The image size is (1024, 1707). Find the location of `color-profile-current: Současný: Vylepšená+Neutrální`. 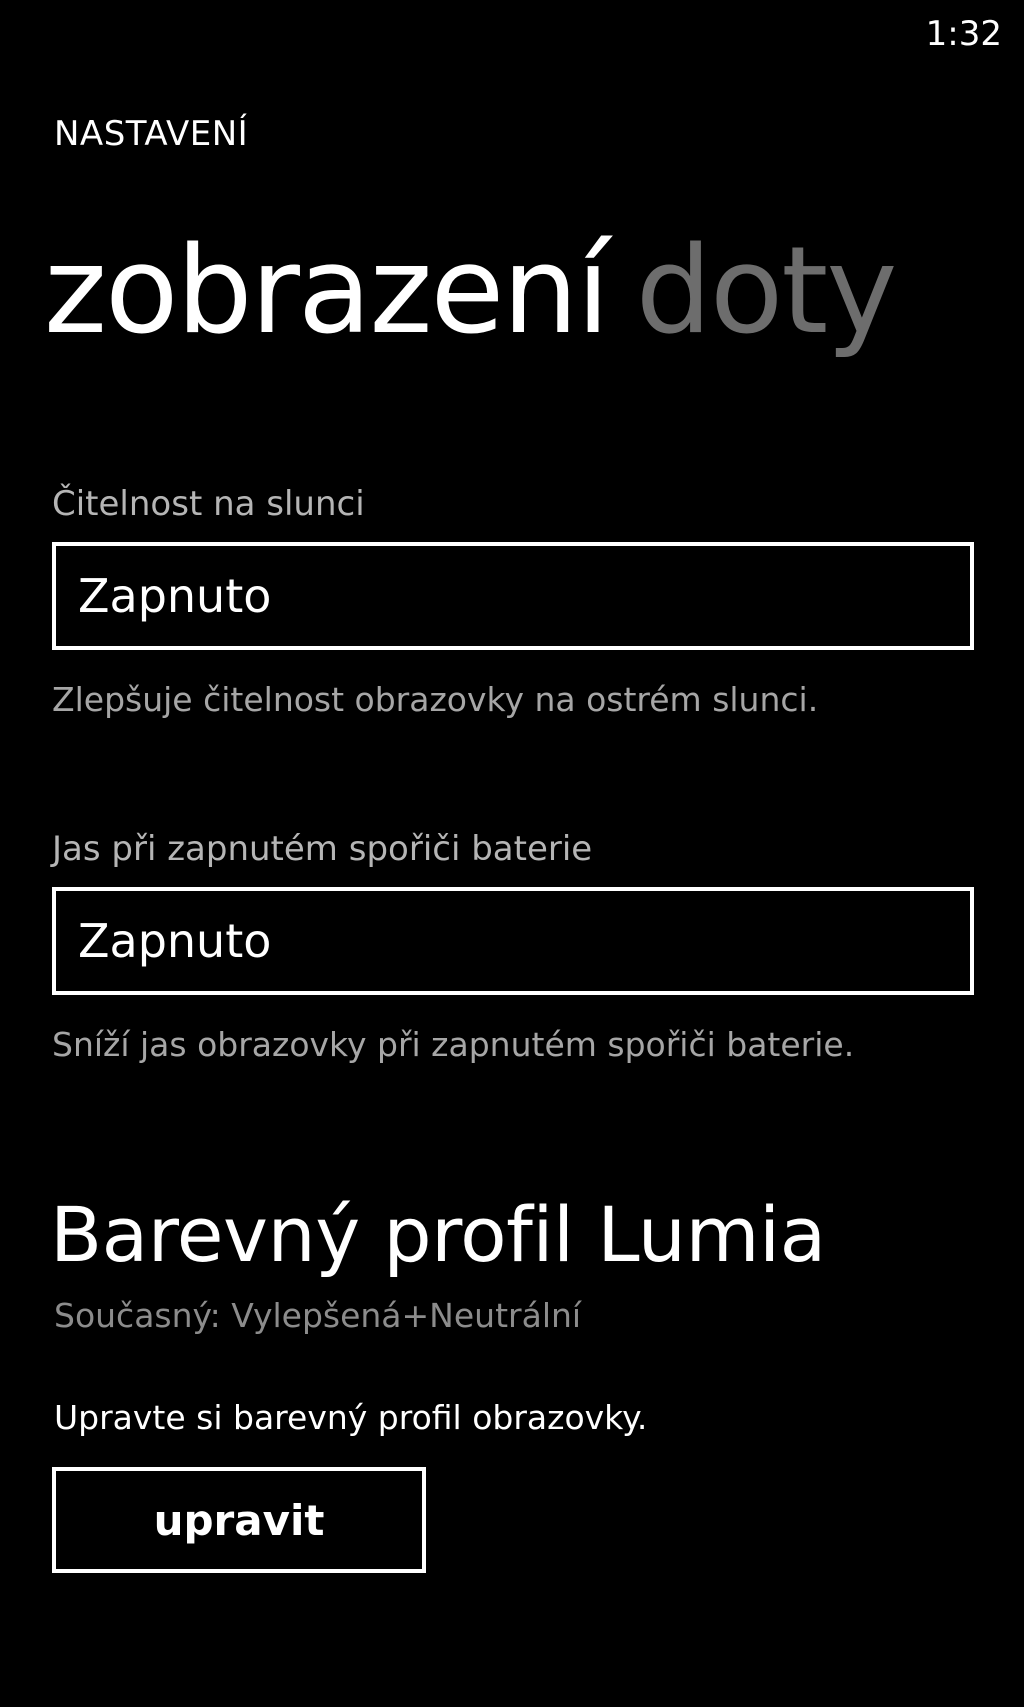

color-profile-current: Současný: Vylepšená+Neutrální is located at coordinates (318, 1315).